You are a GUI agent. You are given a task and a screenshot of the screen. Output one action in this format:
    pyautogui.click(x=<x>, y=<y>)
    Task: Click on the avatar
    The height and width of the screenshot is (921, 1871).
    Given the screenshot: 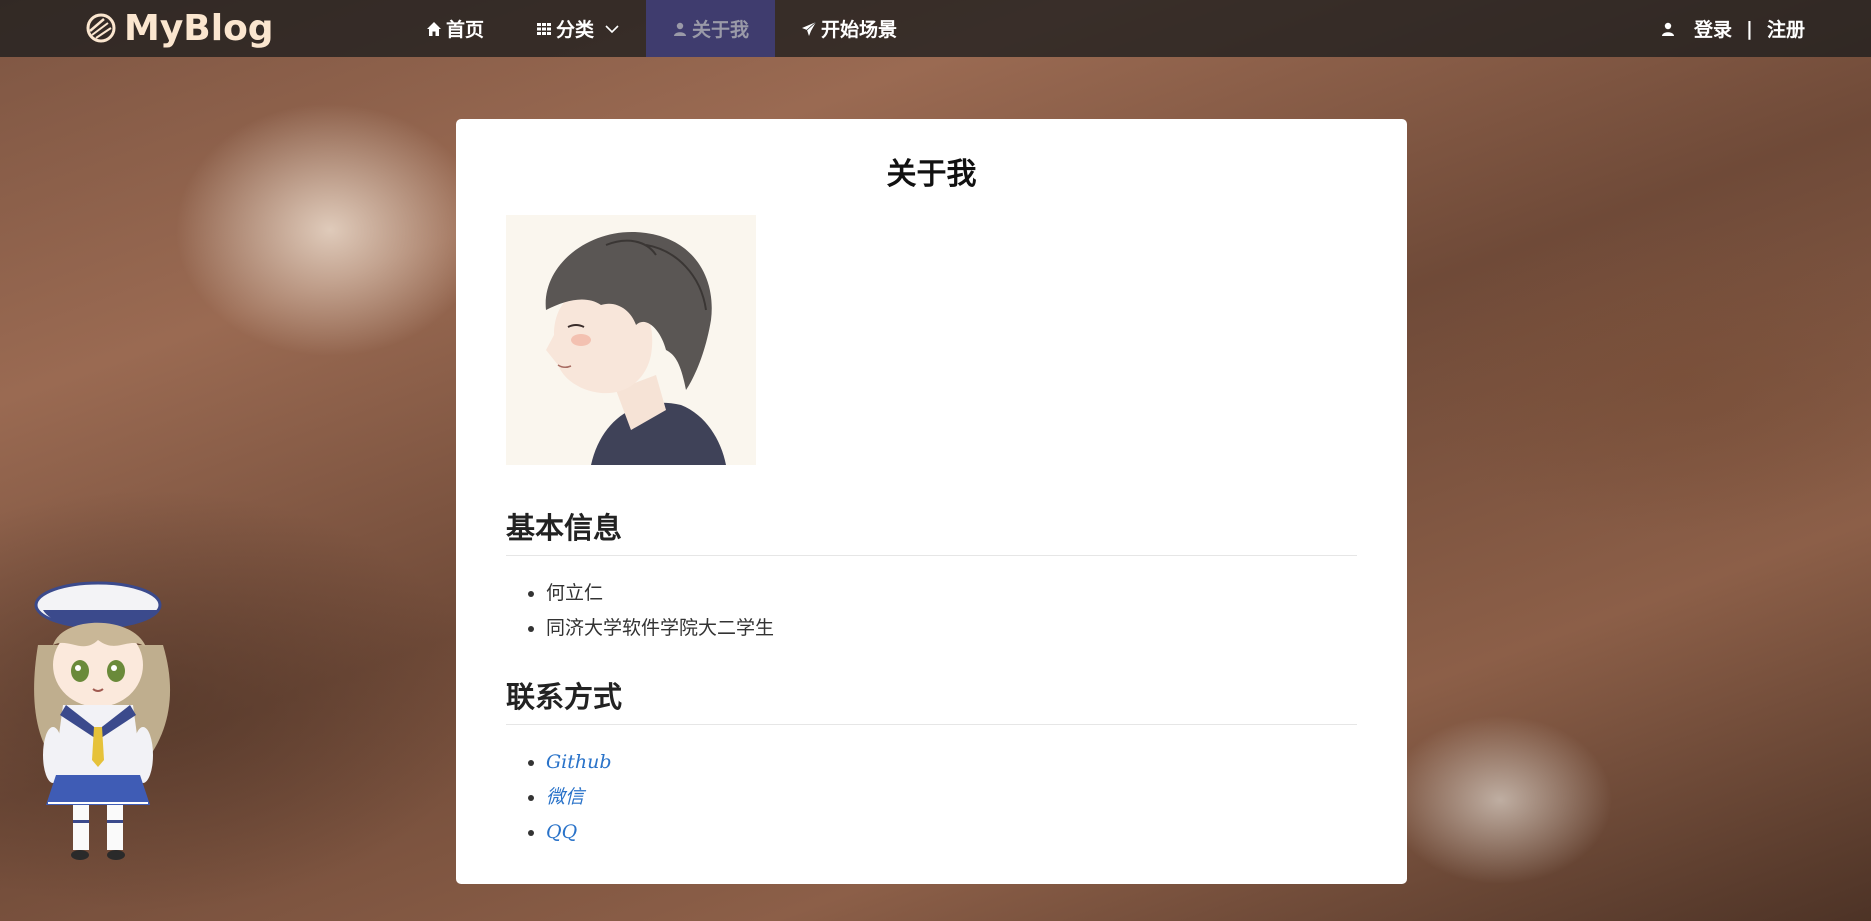 What is the action you would take?
    pyautogui.click(x=631, y=340)
    